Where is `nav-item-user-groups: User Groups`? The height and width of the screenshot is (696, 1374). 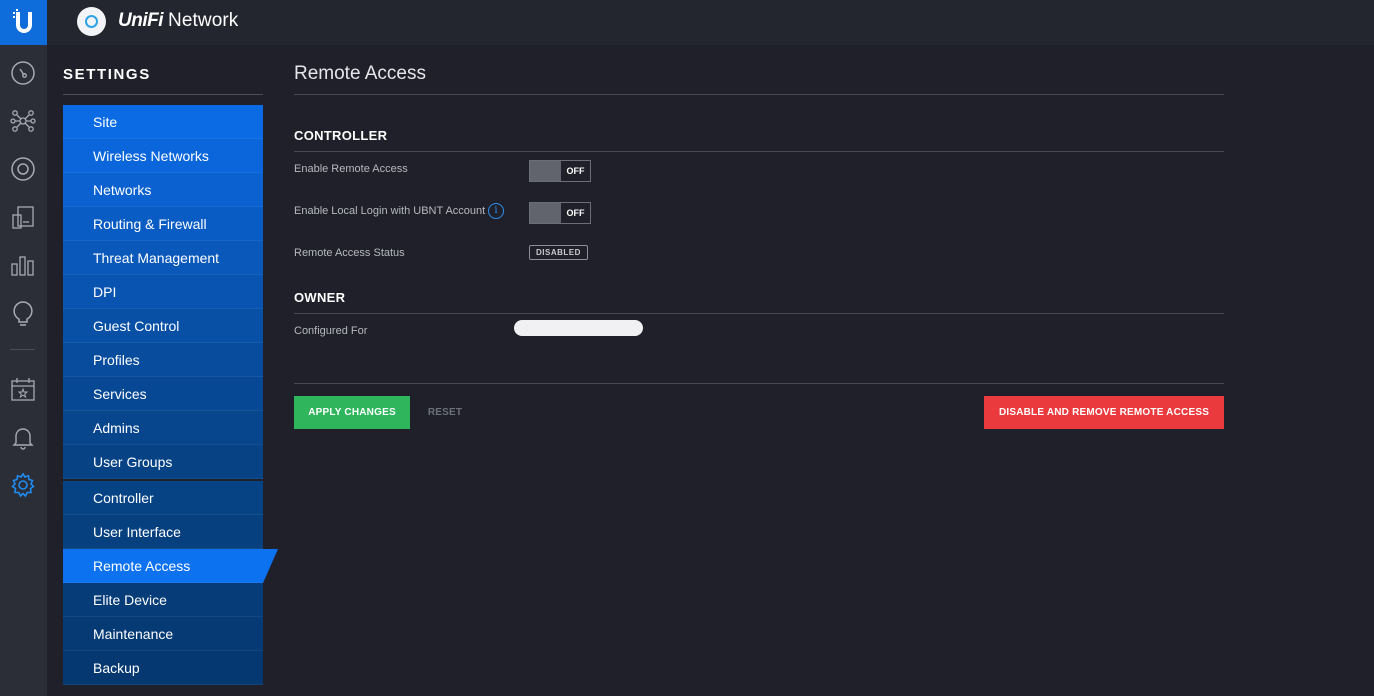
nav-item-user-groups: User Groups is located at coordinates (163, 462).